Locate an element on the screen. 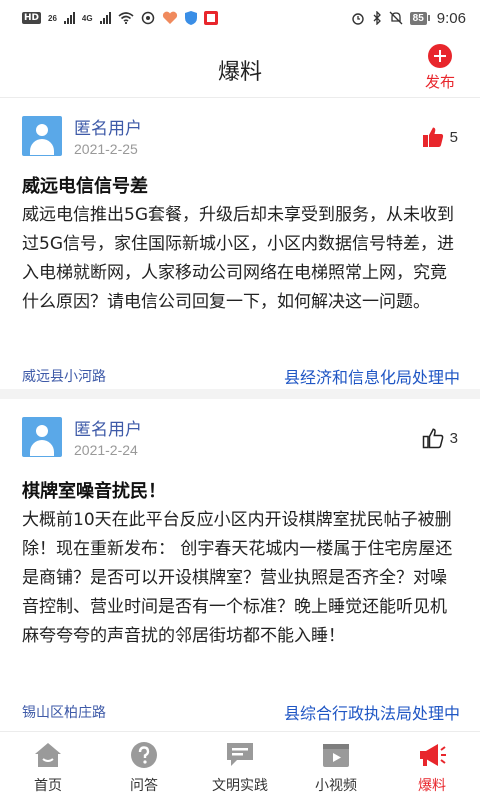 The width and height of the screenshot is (480, 800). status-bar: HD 26 4G 85 9:06 is located at coordinates (240, 18).